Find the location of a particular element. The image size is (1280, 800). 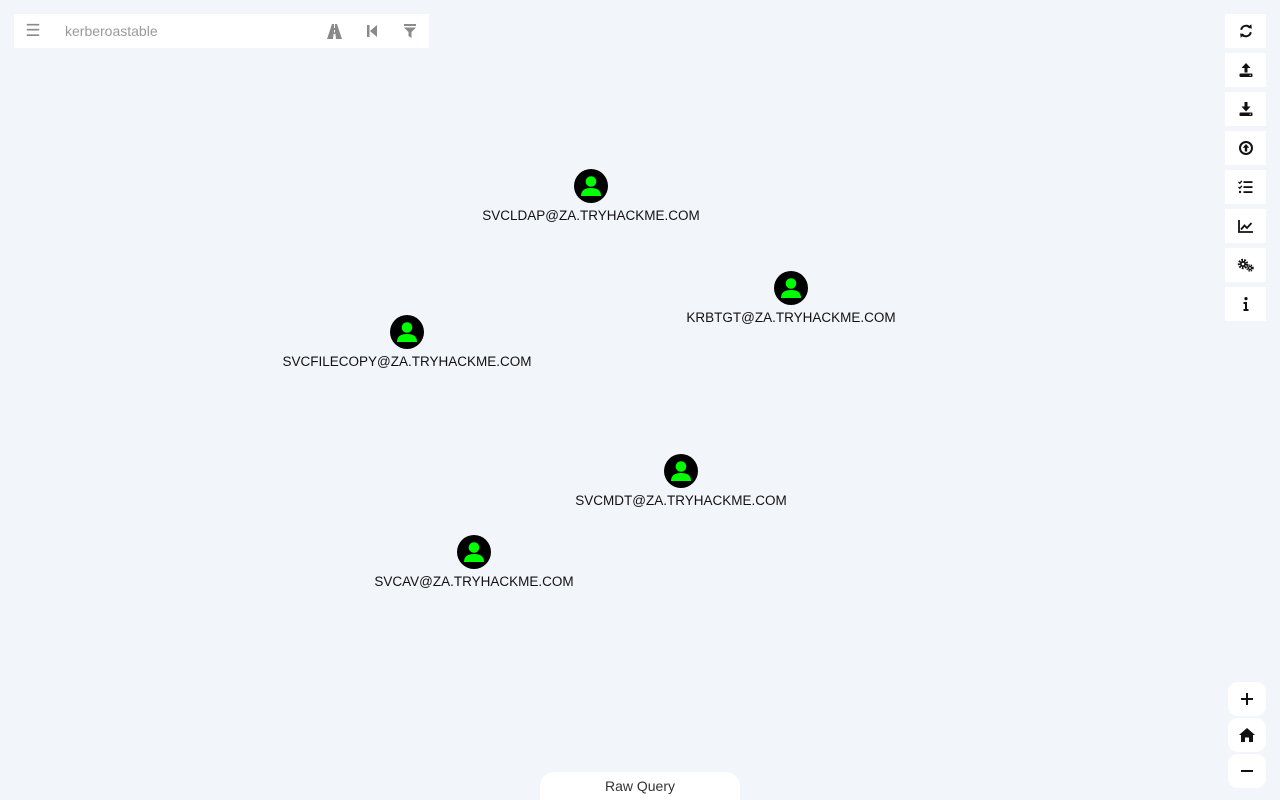

graph-node-user: KRBTGT@ZA.TRYHACKME.COM is located at coordinates (791, 298).